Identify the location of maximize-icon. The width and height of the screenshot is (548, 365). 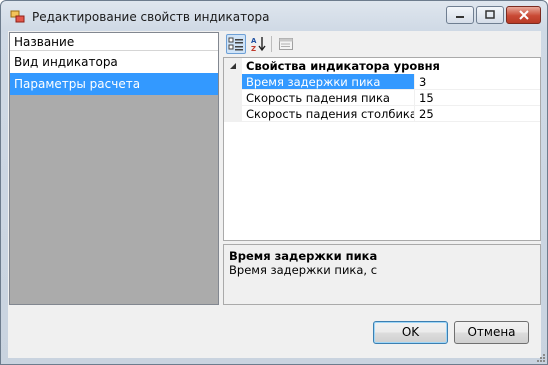
(490, 14).